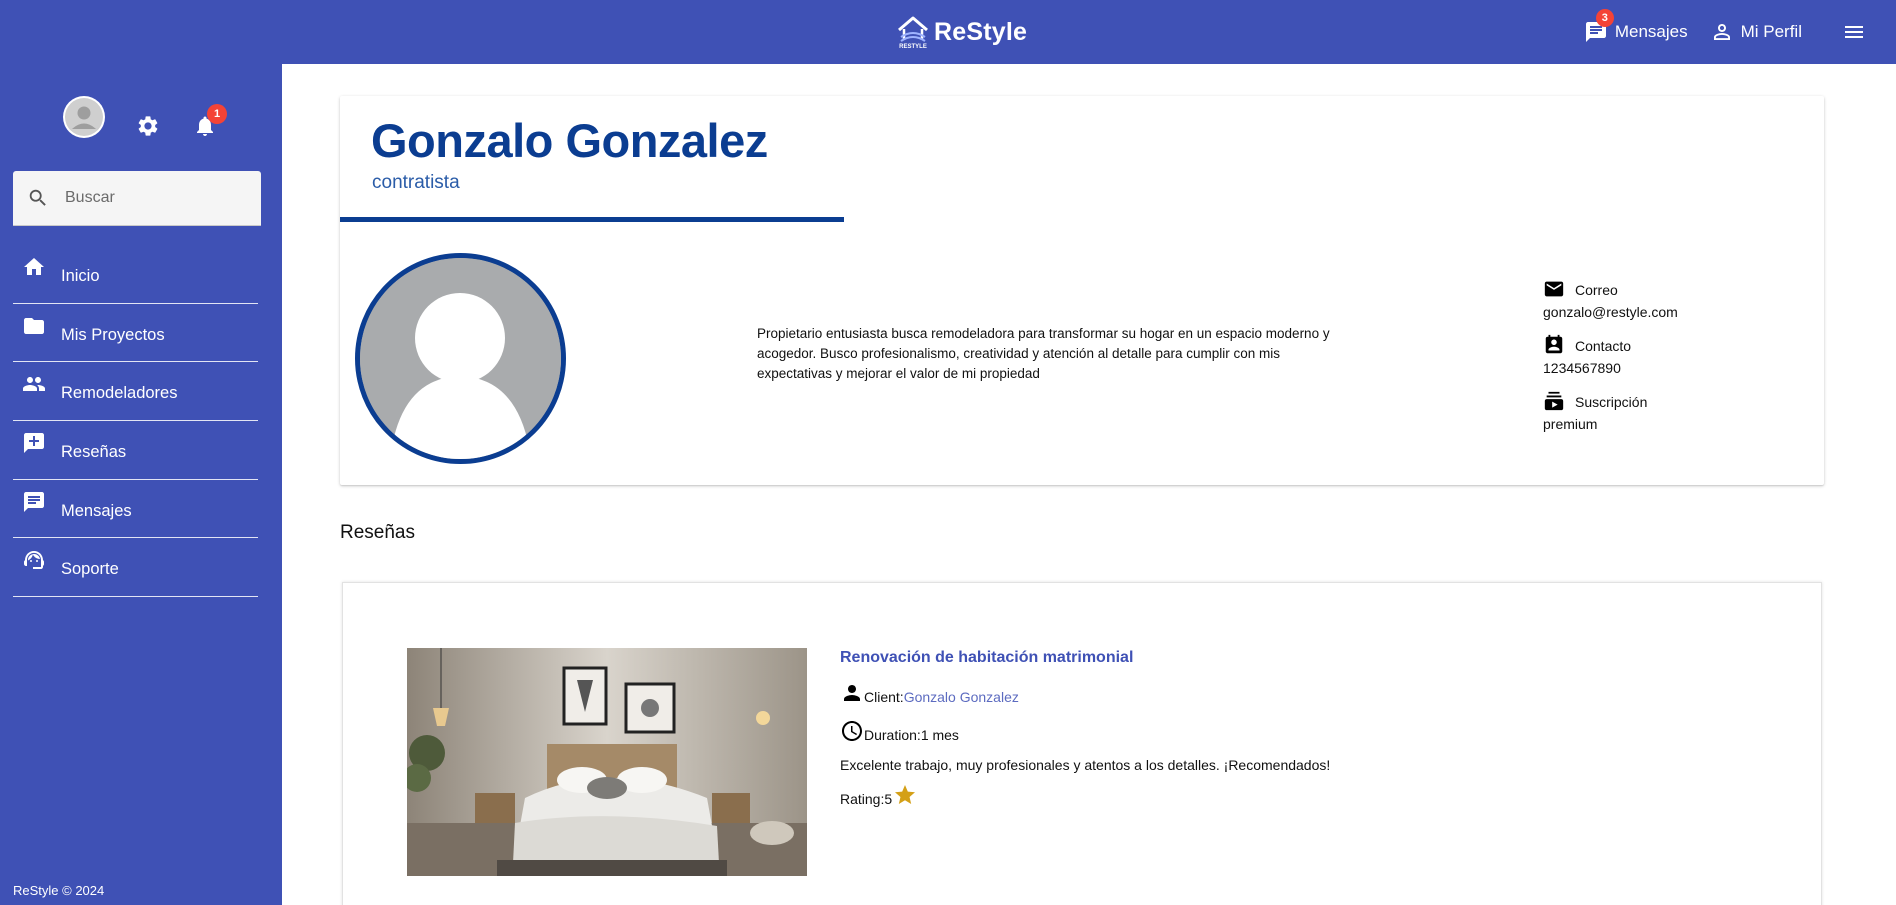 The image size is (1896, 905). What do you see at coordinates (1604, 18) in the screenshot?
I see `messages-badge: 3` at bounding box center [1604, 18].